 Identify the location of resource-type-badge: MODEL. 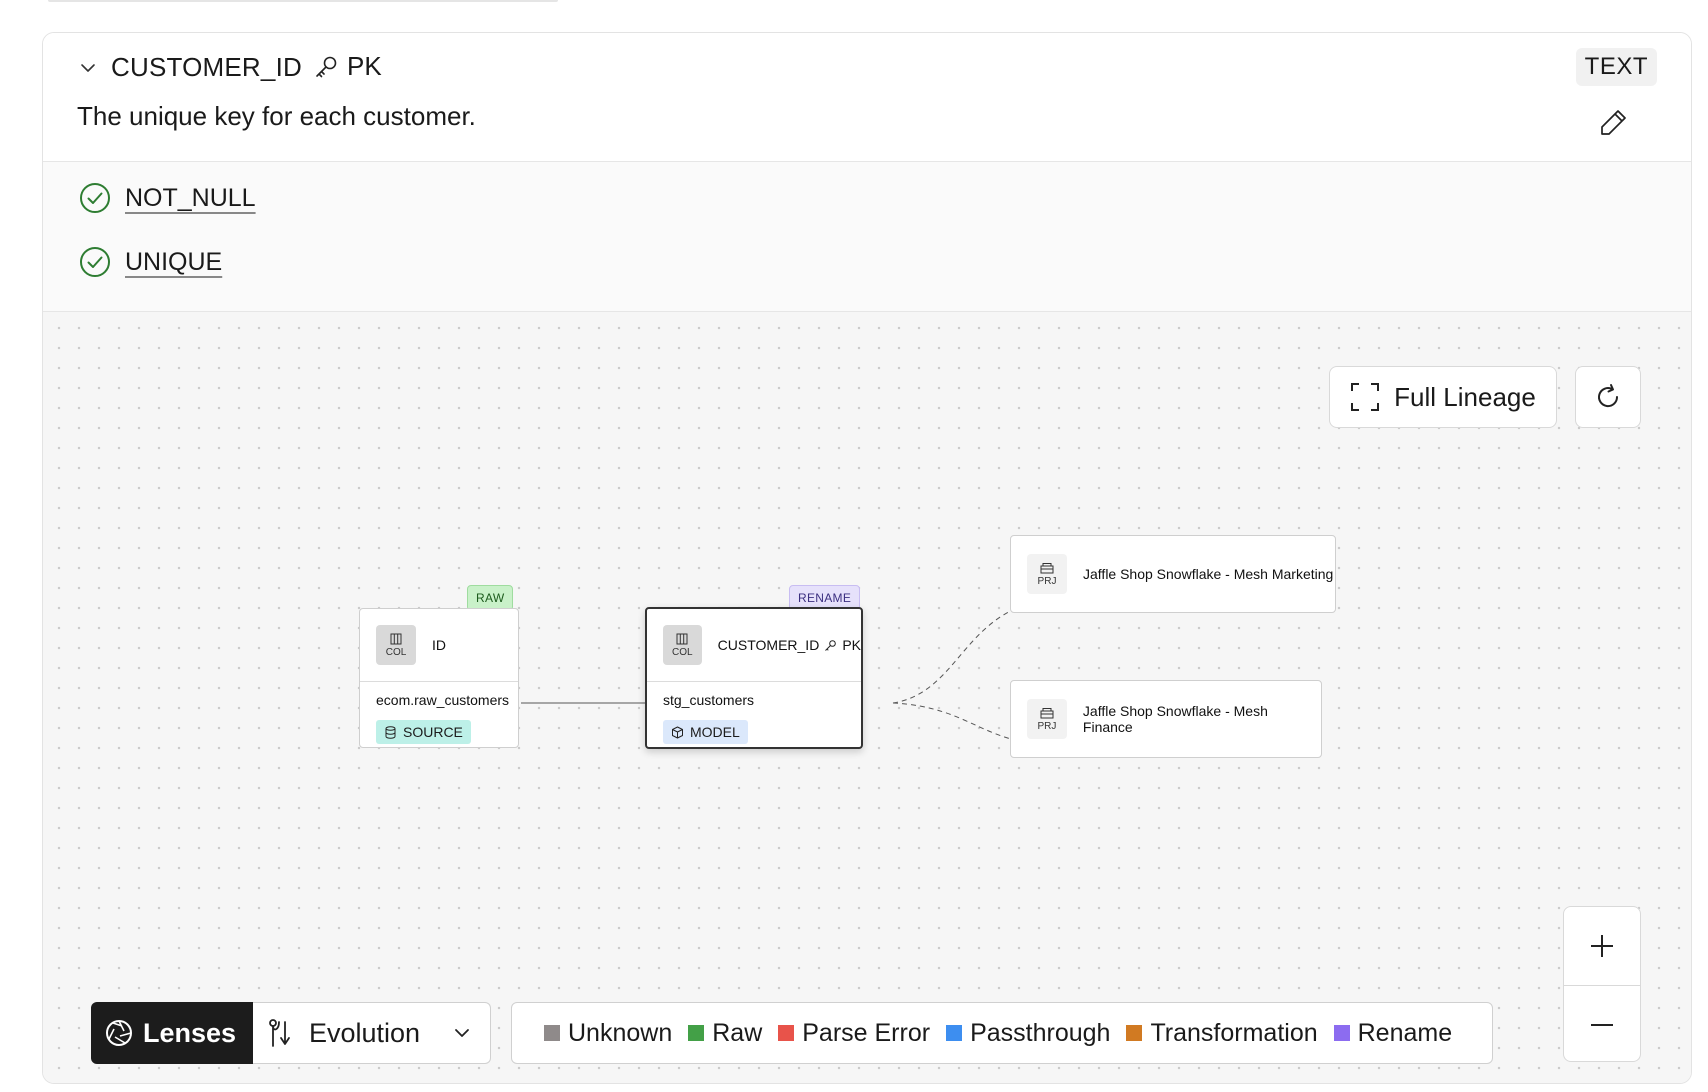
(705, 732).